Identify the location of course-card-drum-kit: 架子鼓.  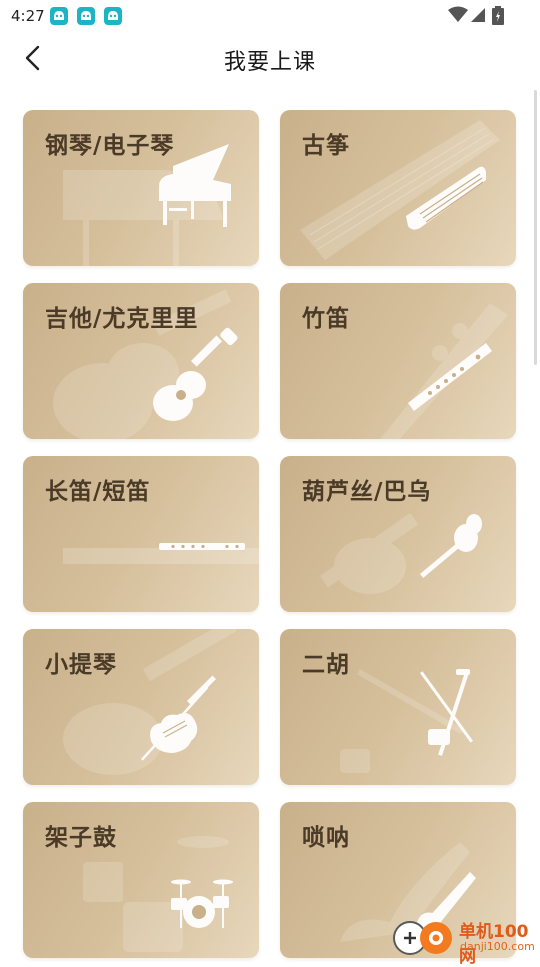
(141, 880).